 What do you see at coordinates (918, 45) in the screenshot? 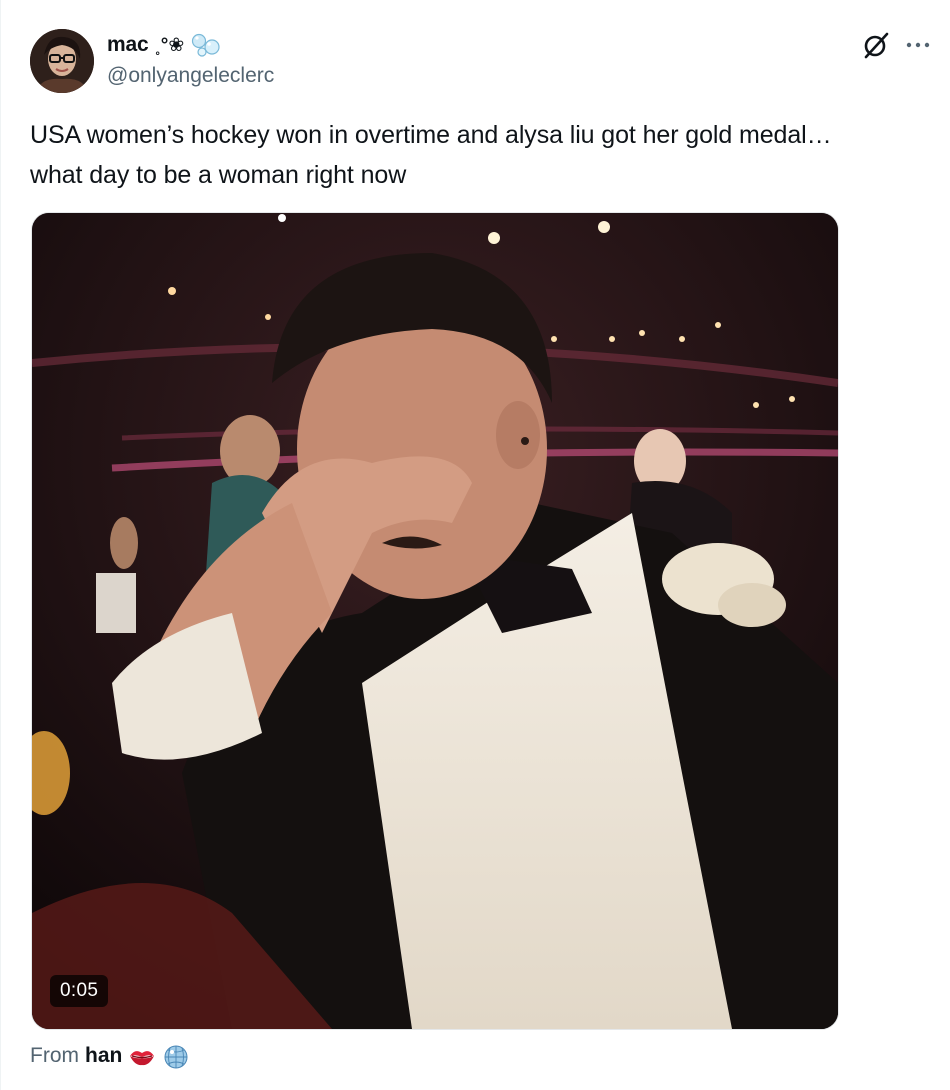
I see `more-options-icon` at bounding box center [918, 45].